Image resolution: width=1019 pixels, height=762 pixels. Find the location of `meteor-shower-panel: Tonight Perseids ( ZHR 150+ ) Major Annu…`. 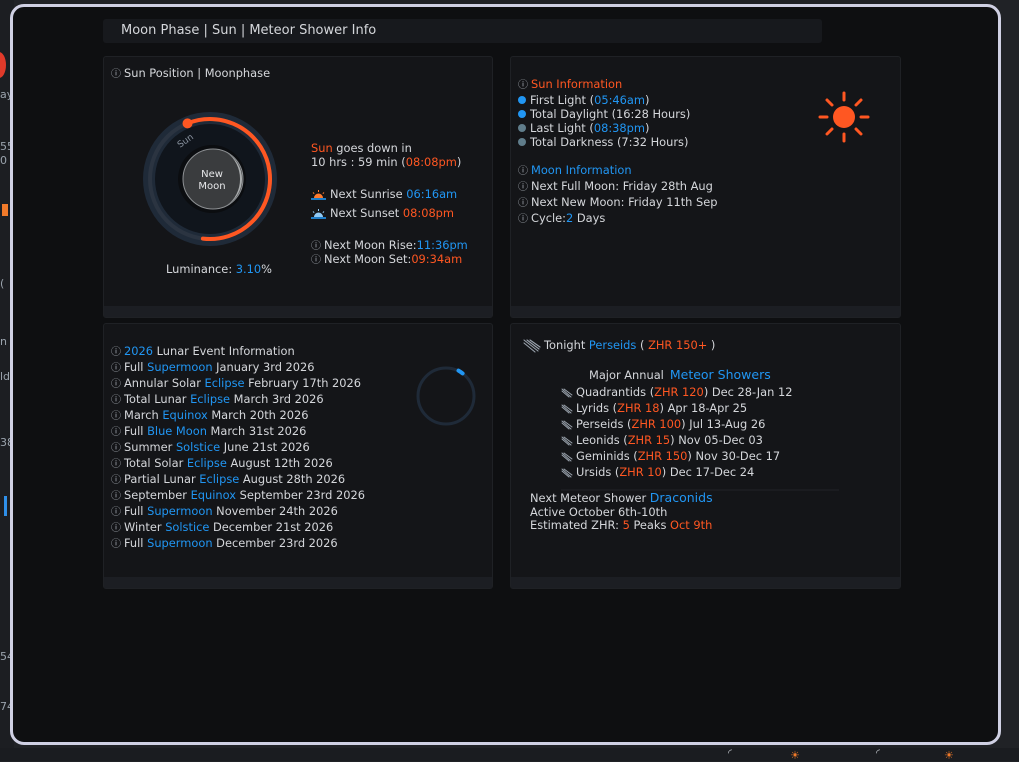

meteor-shower-panel: Tonight Perseids ( ZHR 150+ ) Major Annu… is located at coordinates (705, 456).